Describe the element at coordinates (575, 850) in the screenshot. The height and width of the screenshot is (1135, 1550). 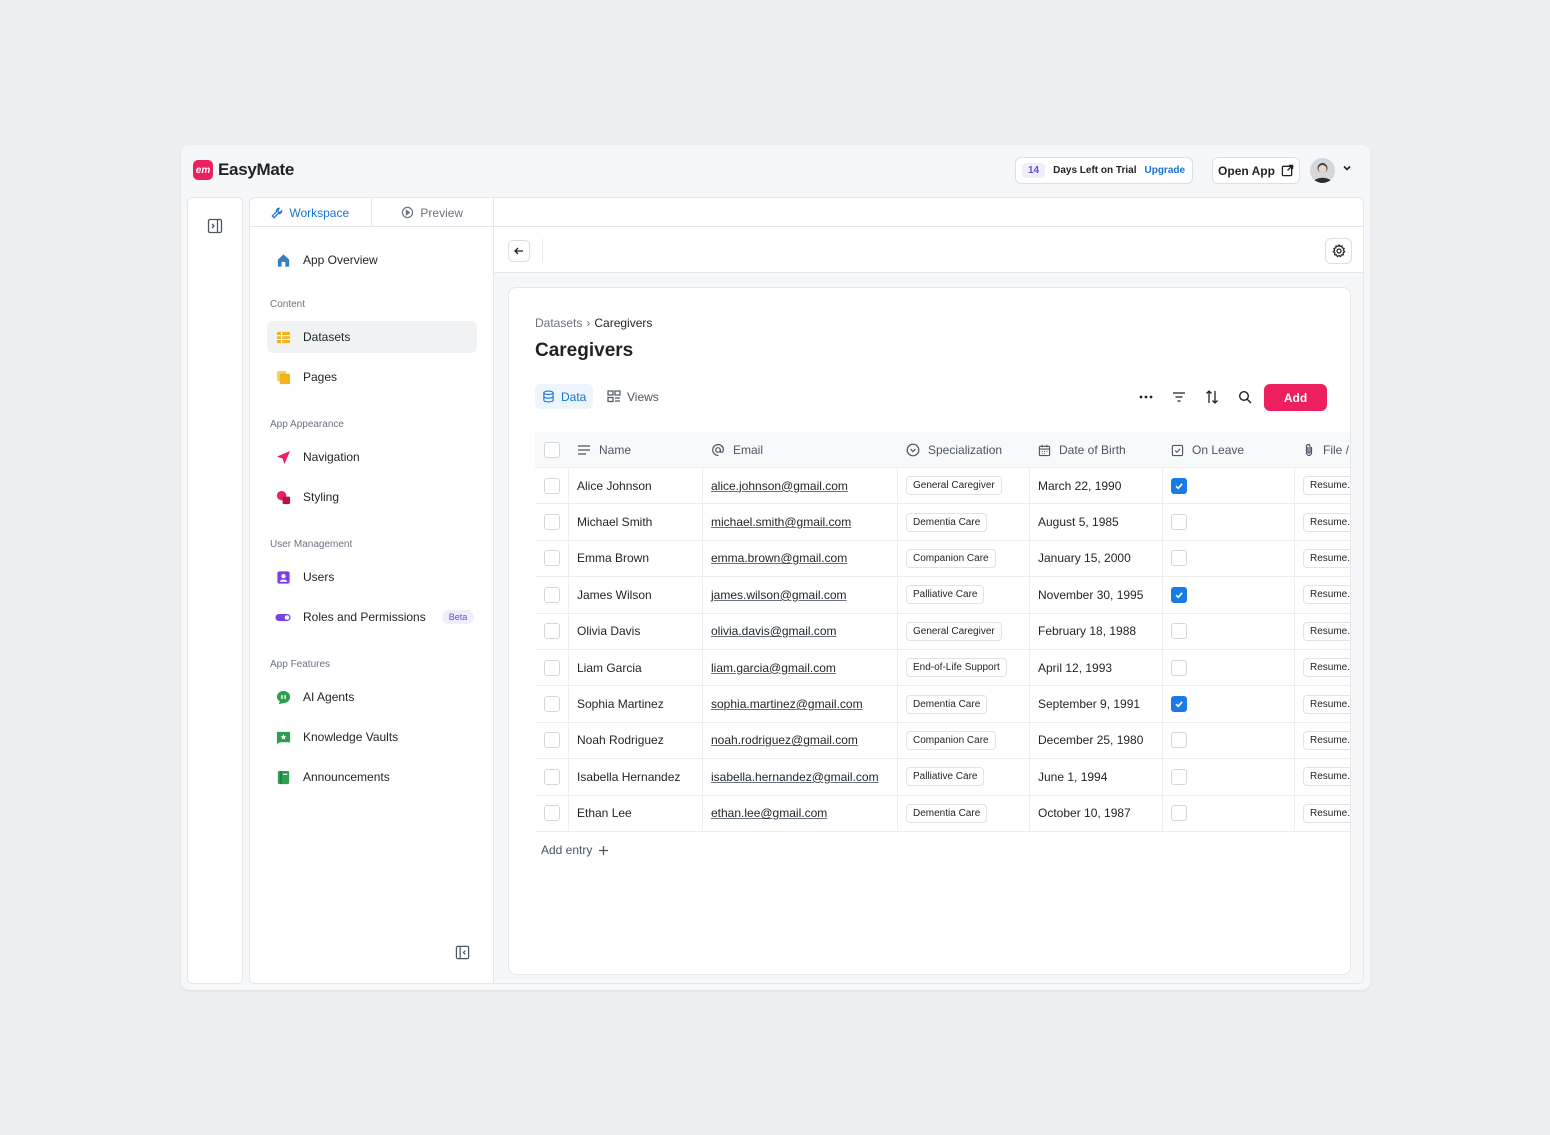
I see `add-entry-button: Add entry` at that location.